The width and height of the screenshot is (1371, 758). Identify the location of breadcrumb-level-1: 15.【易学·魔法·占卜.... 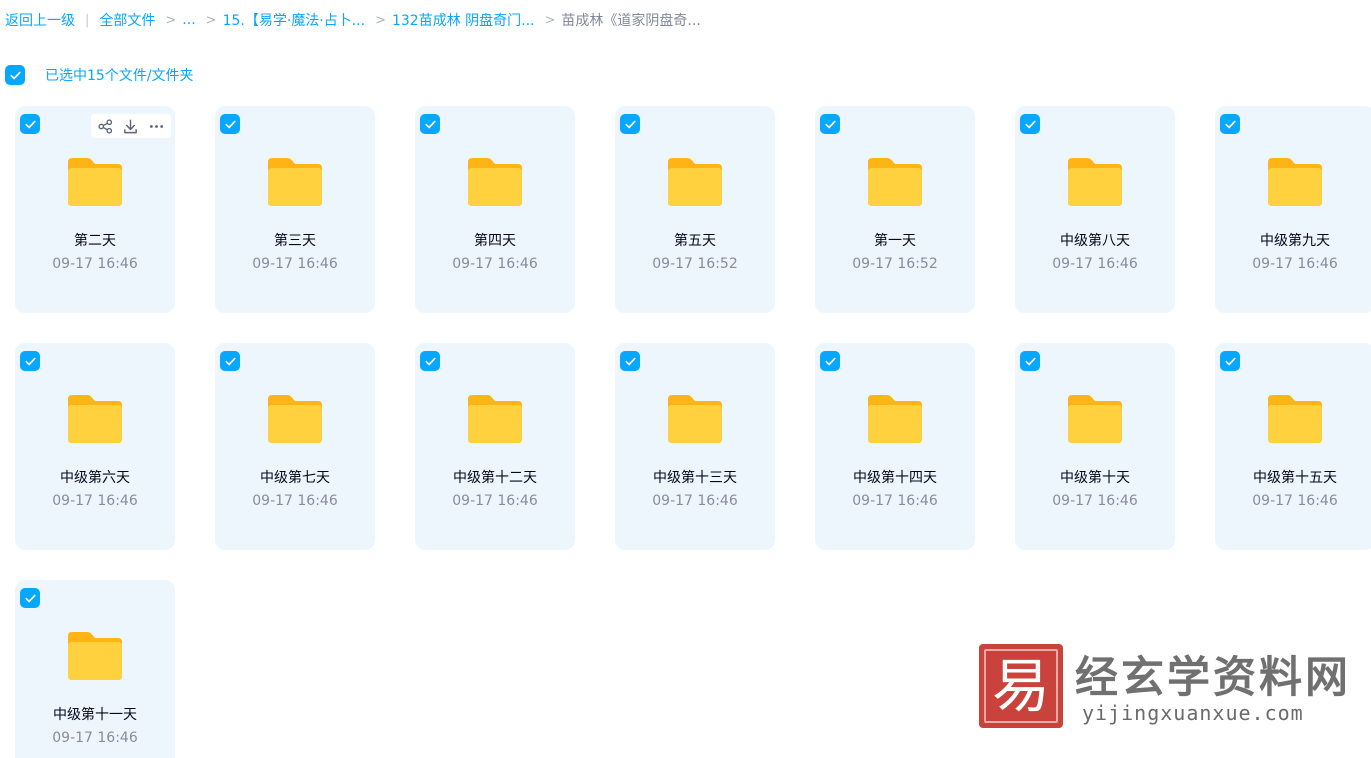
(294, 20).